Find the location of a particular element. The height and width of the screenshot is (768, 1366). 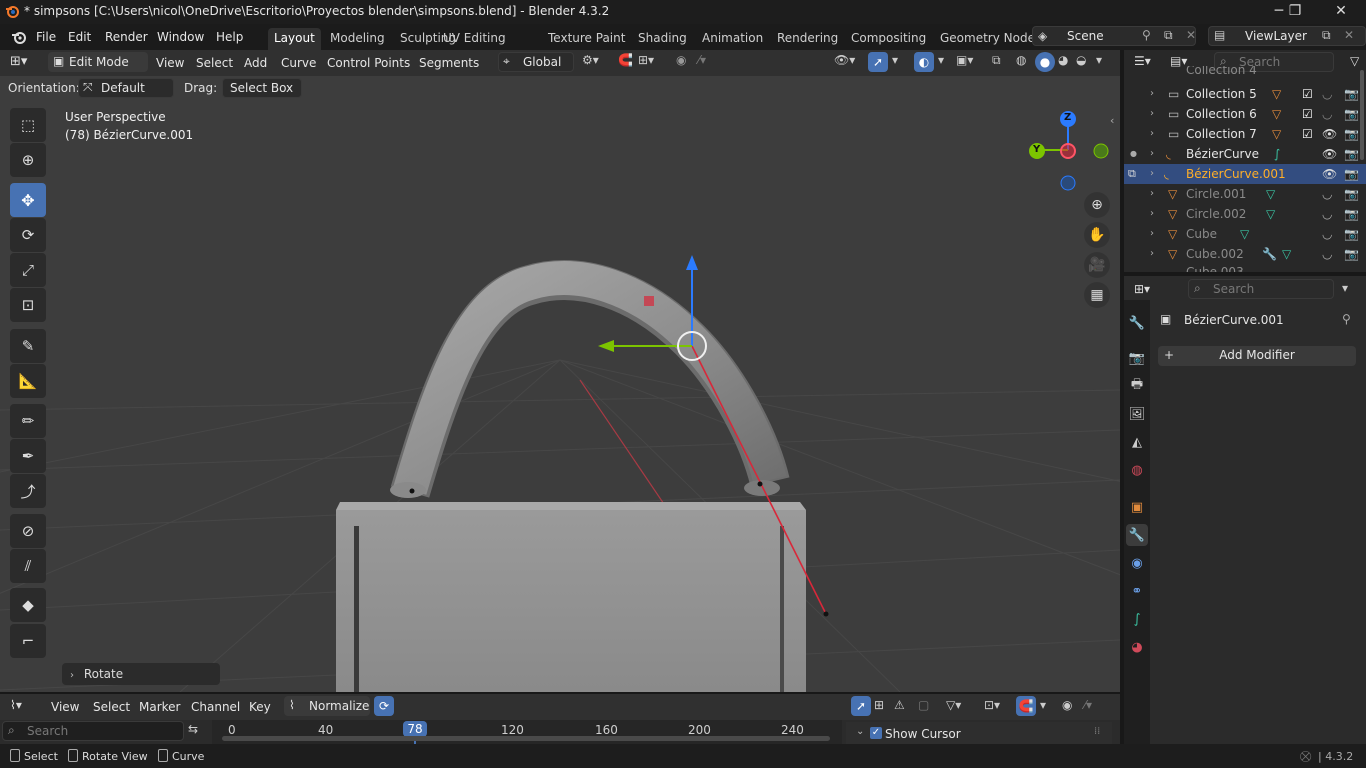

tab-modeling: Modeling is located at coordinates (357, 39).